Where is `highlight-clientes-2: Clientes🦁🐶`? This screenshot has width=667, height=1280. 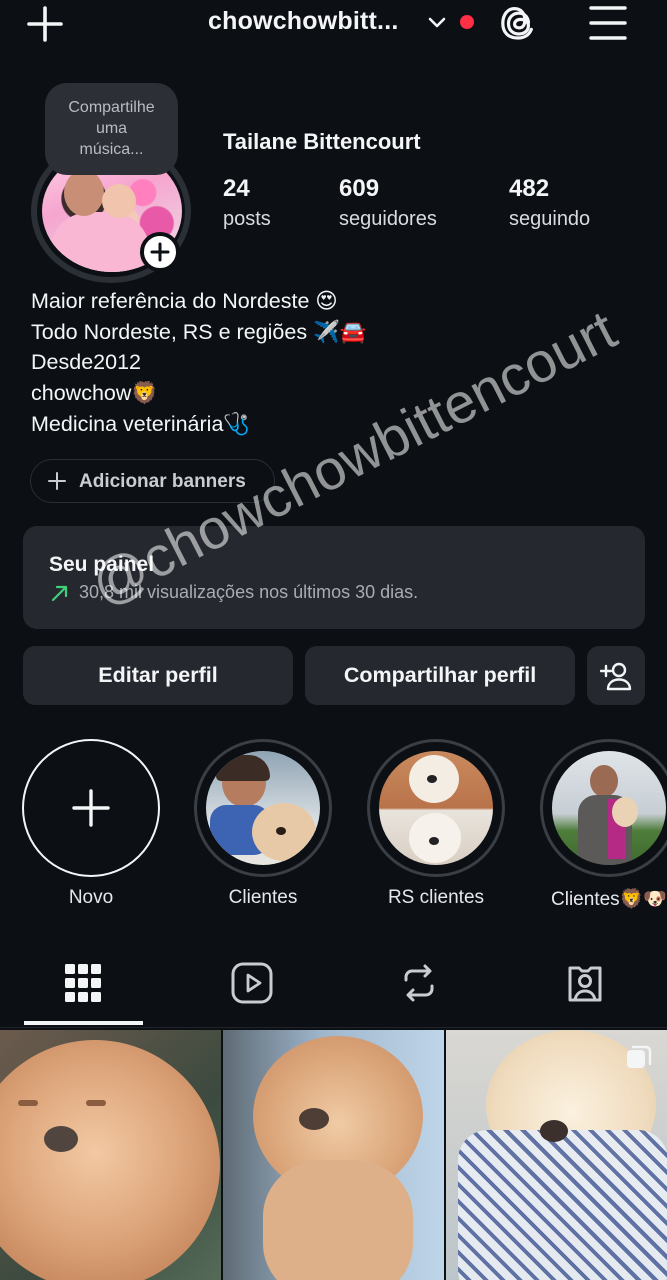
highlight-clientes-2: Clientes🦁🐶 is located at coordinates (603, 825).